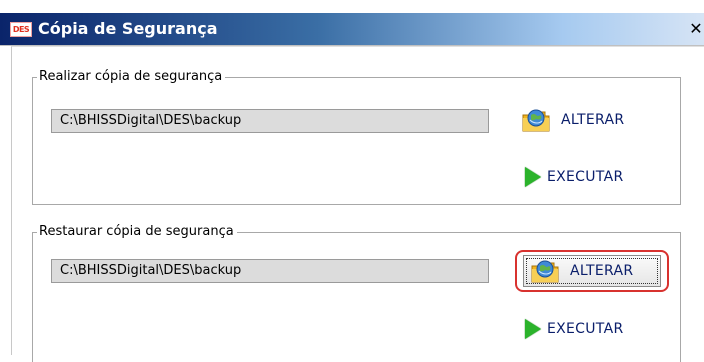 The image size is (704, 362). What do you see at coordinates (352, 29) in the screenshot?
I see `title-bar: DES Cópia de Segurança ✕` at bounding box center [352, 29].